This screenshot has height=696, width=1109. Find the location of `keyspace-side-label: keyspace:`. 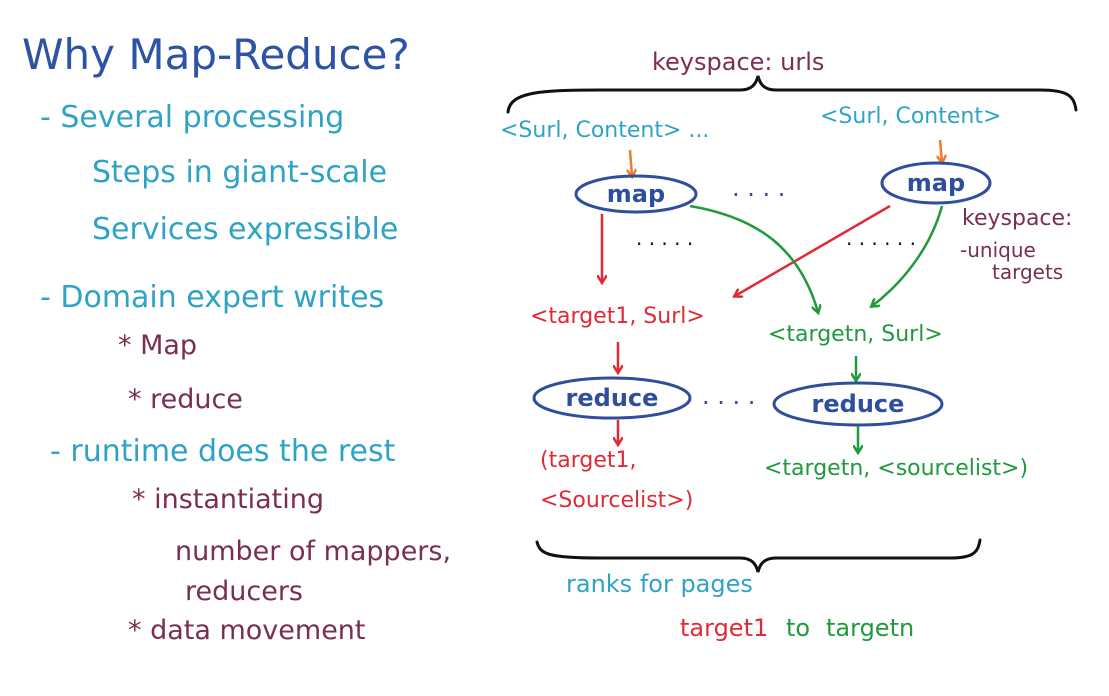

keyspace-side-label: keyspace: is located at coordinates (1017, 218).